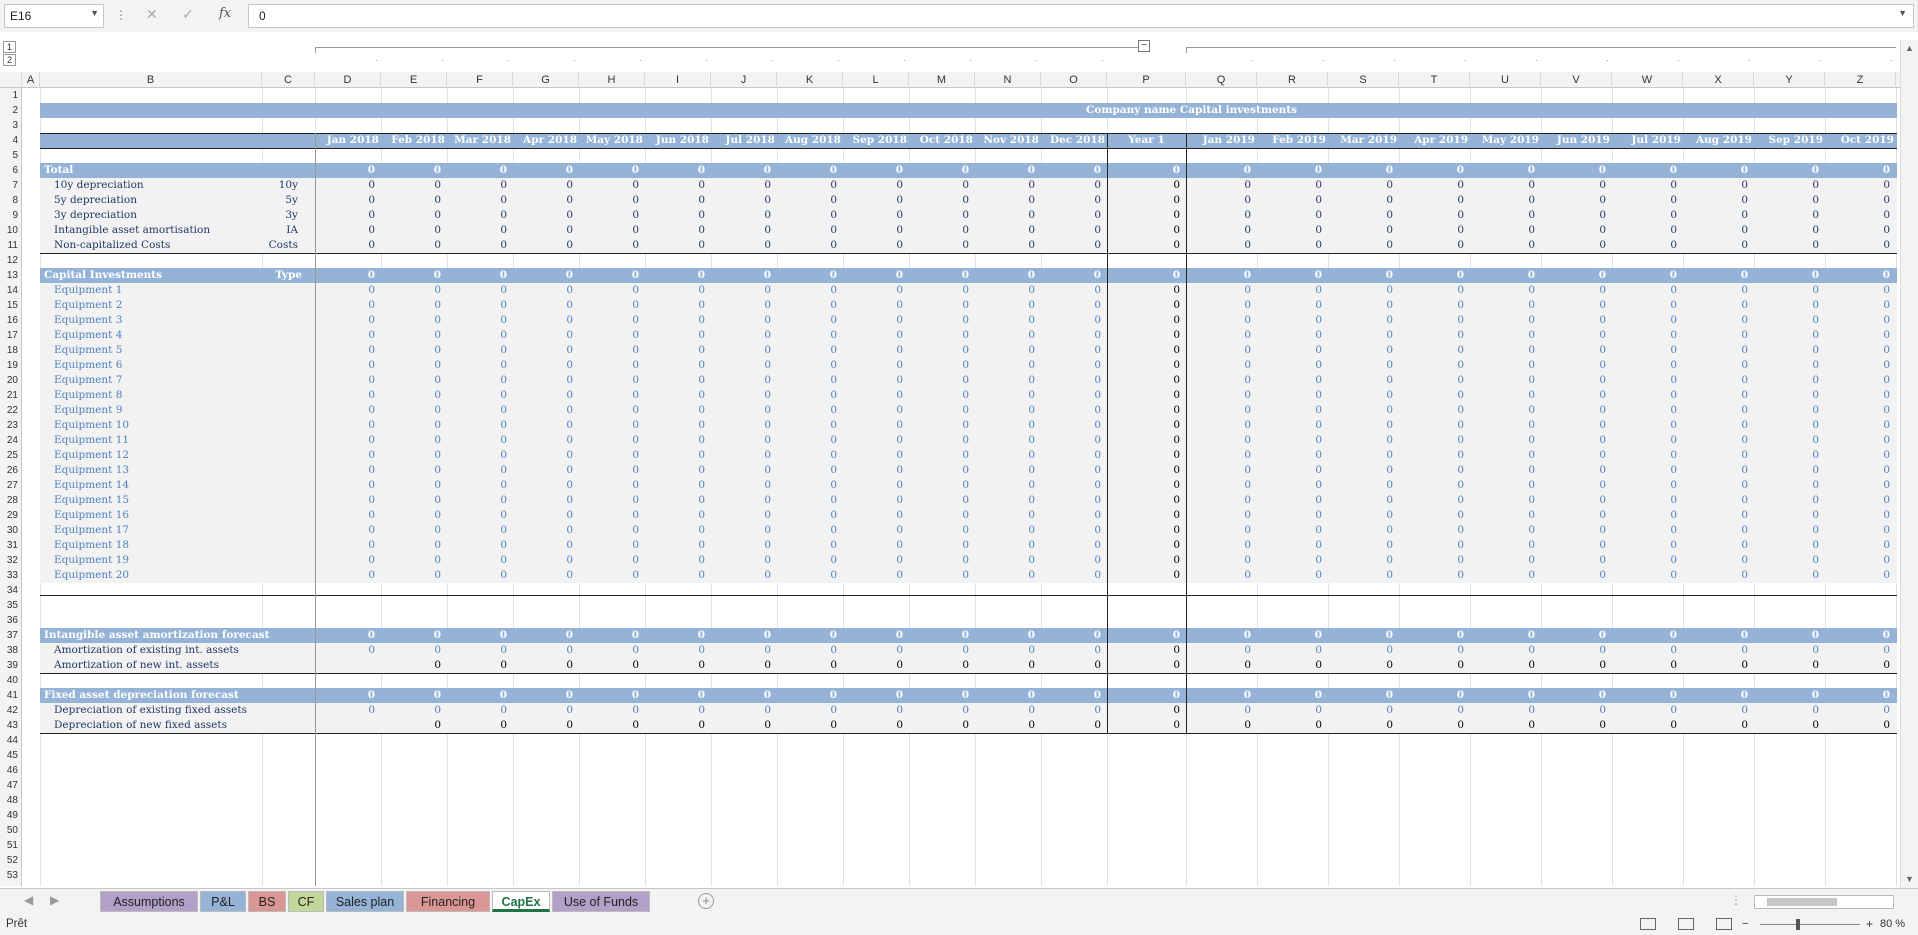 The height and width of the screenshot is (935, 1918). Describe the element at coordinates (11, 575) in the screenshot. I see `row-header: 33` at that location.